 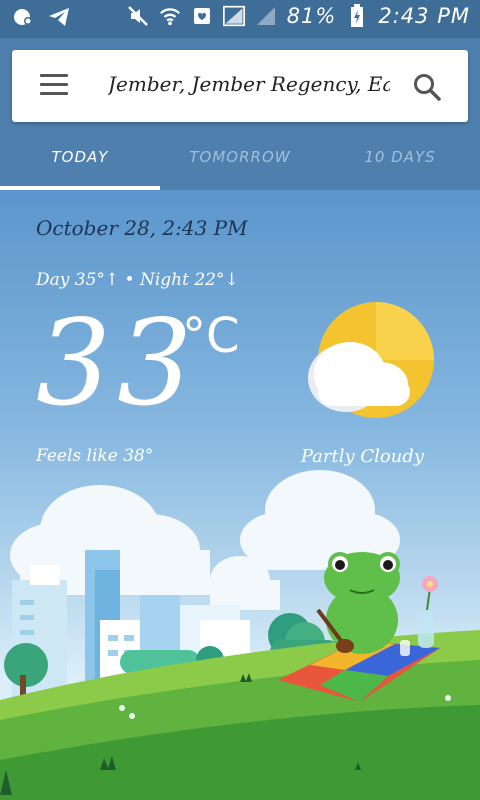 What do you see at coordinates (138, 16) in the screenshot?
I see `mute-icon` at bounding box center [138, 16].